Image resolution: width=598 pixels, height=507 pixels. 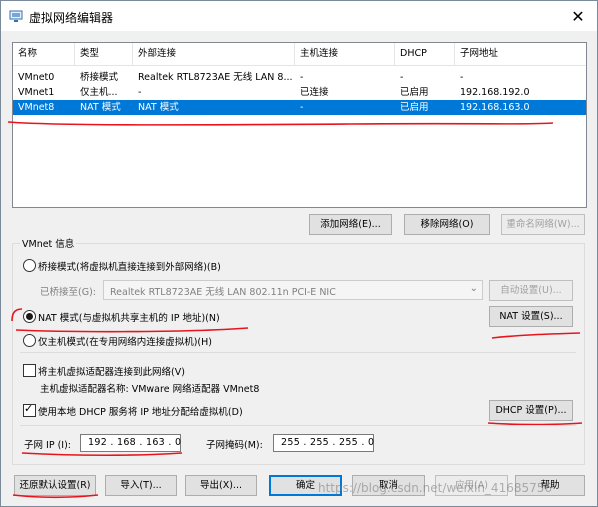 What do you see at coordinates (29, 409) in the screenshot?
I see `use-dhcp-checkbox` at bounding box center [29, 409].